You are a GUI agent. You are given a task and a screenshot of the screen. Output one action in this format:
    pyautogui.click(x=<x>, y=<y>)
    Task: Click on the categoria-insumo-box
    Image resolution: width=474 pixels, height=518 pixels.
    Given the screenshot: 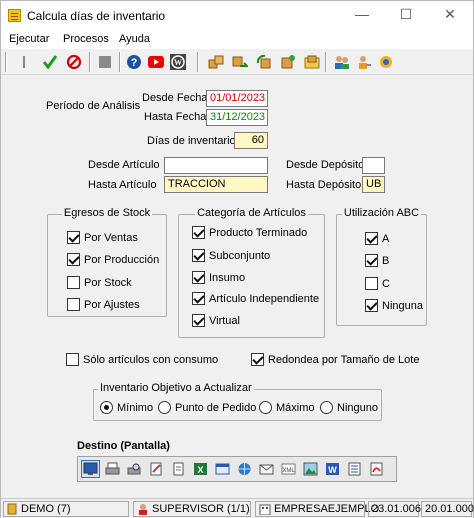 What is the action you would take?
    pyautogui.click(x=198, y=277)
    